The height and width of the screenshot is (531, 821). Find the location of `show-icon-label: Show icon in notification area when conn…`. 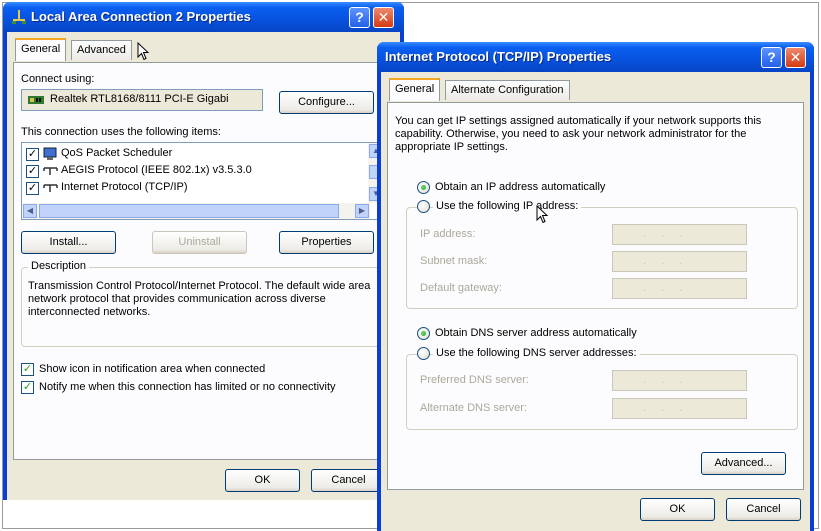

show-icon-label: Show icon in notification area when conn… is located at coordinates (152, 369).